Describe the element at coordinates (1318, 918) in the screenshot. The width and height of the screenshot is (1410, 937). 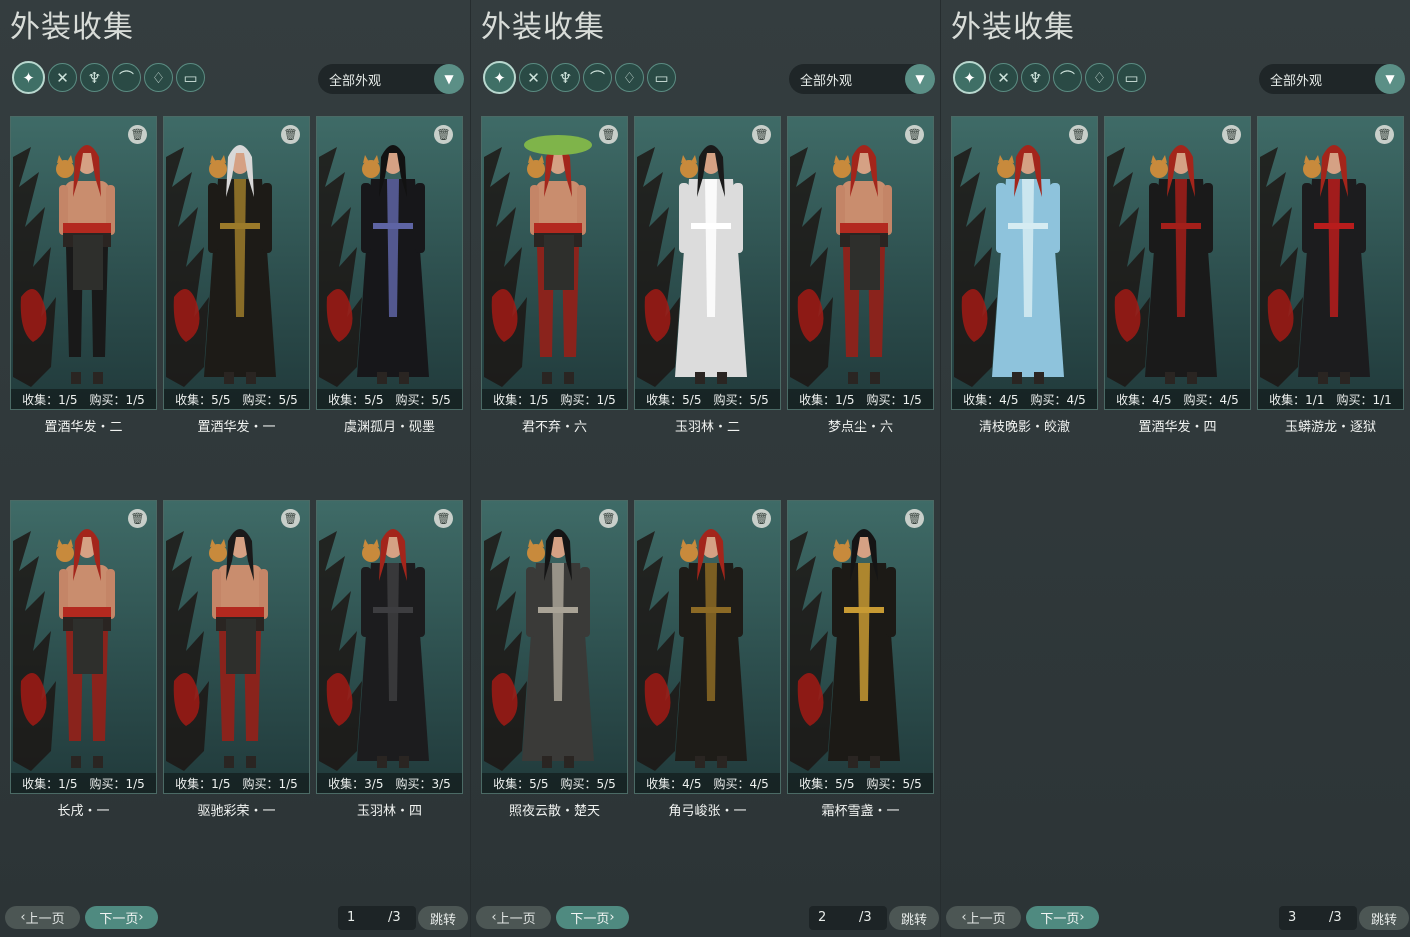
I see `page-input: 3/3` at that location.